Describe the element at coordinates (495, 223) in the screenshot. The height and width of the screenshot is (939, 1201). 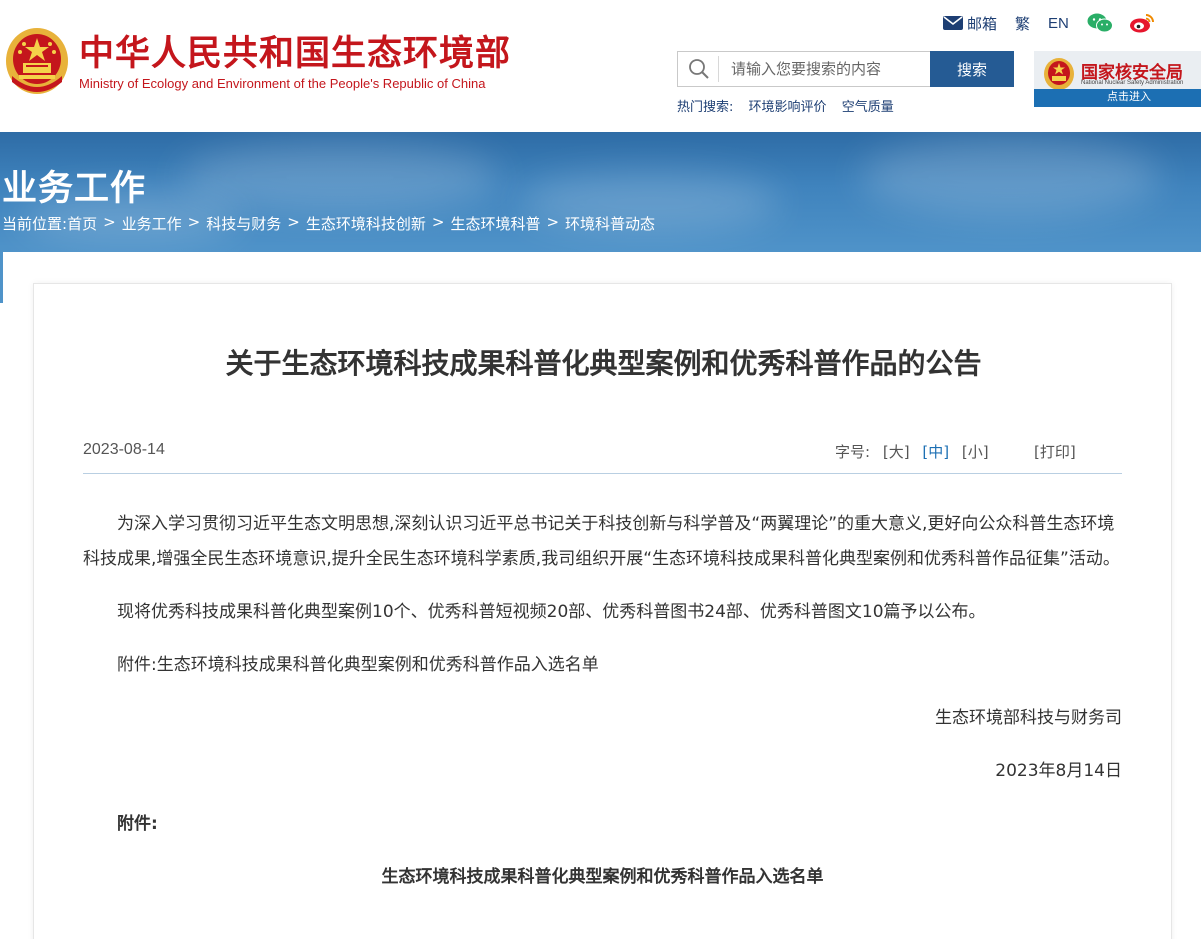
I see `breadcrumb-item-popular-science: 生态环境科普` at that location.